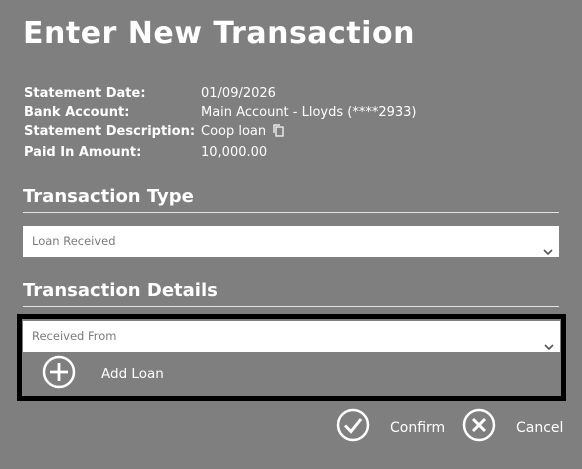 The width and height of the screenshot is (582, 469). What do you see at coordinates (278, 132) in the screenshot?
I see `copy-icon` at bounding box center [278, 132].